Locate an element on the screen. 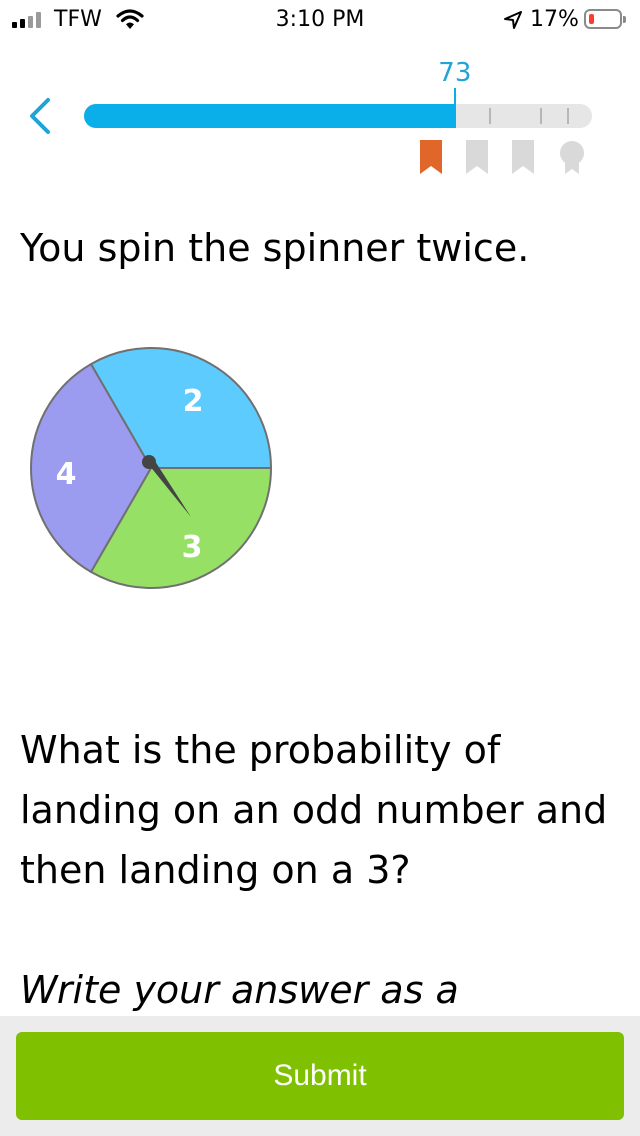 This screenshot has height=1136, width=640. smartscore-progress-bar is located at coordinates (338, 116).